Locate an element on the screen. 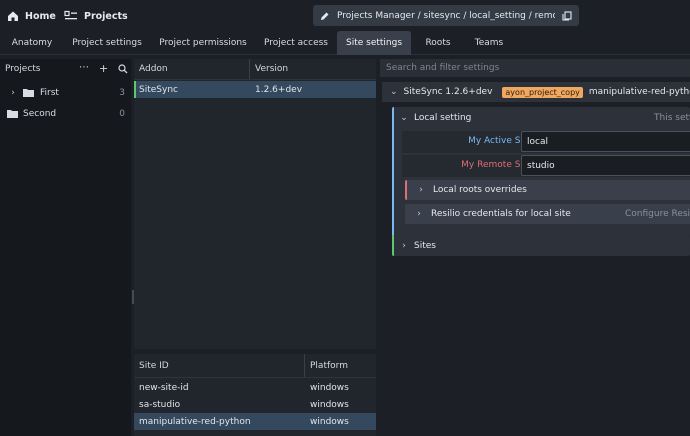 The image size is (690, 436). sites-section: › Sites is located at coordinates (541, 245).